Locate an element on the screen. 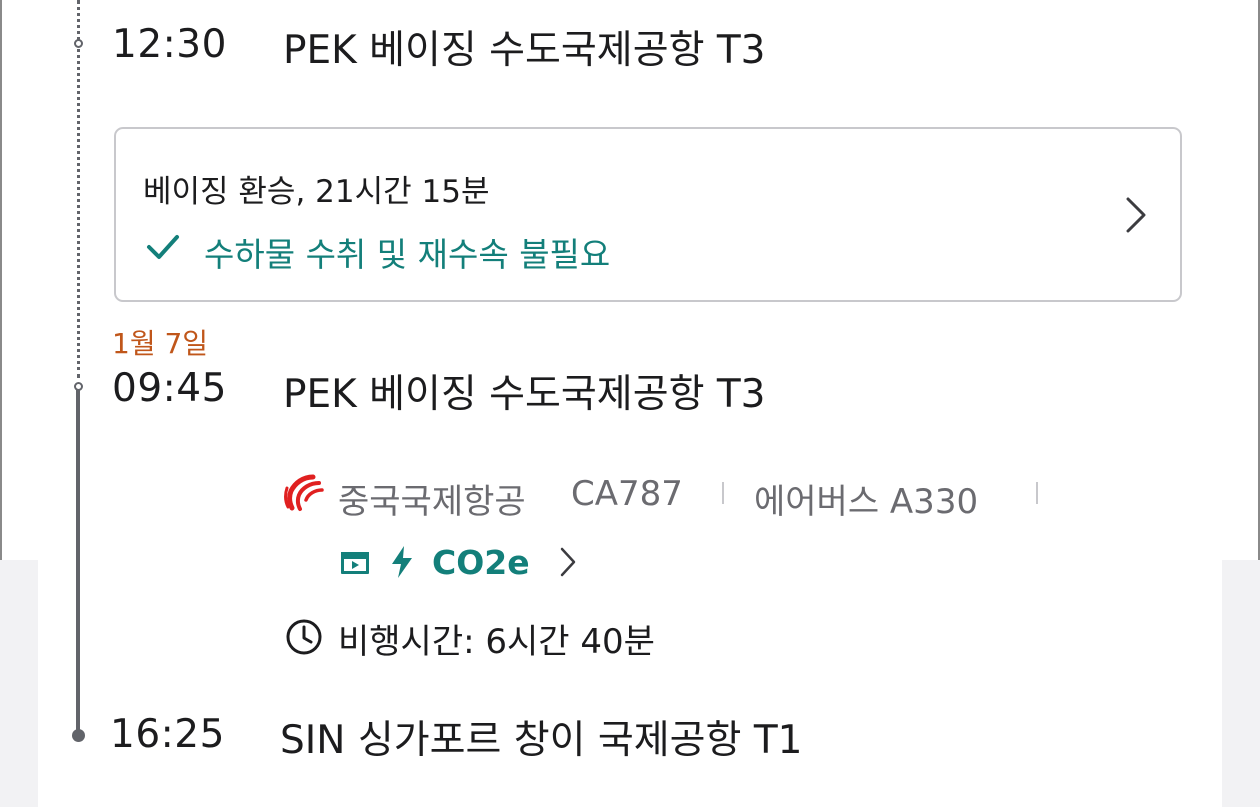 Image resolution: width=1260 pixels, height=807 pixels. power-icon is located at coordinates (402, 562).